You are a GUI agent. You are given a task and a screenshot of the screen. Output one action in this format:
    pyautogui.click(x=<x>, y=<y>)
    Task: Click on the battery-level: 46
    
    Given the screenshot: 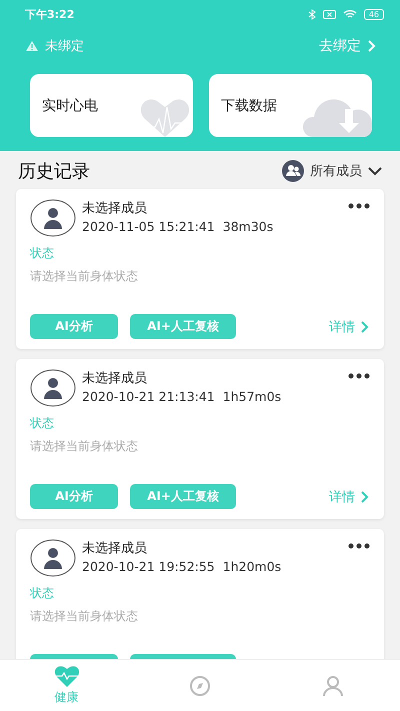 What is the action you would take?
    pyautogui.click(x=374, y=14)
    